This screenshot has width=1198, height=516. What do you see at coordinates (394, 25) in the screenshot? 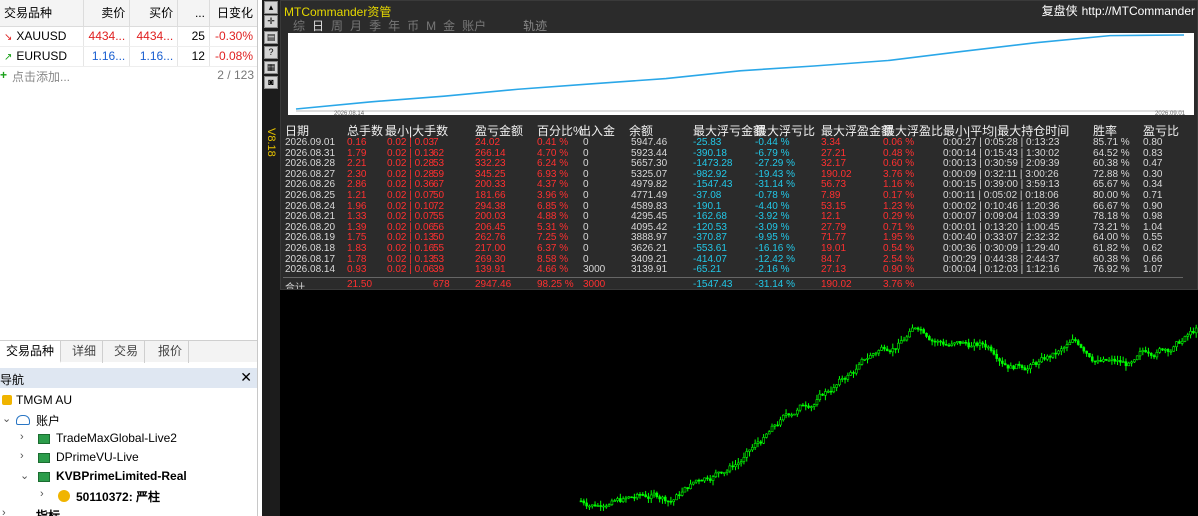
I see `period-tab: 年` at bounding box center [394, 25].